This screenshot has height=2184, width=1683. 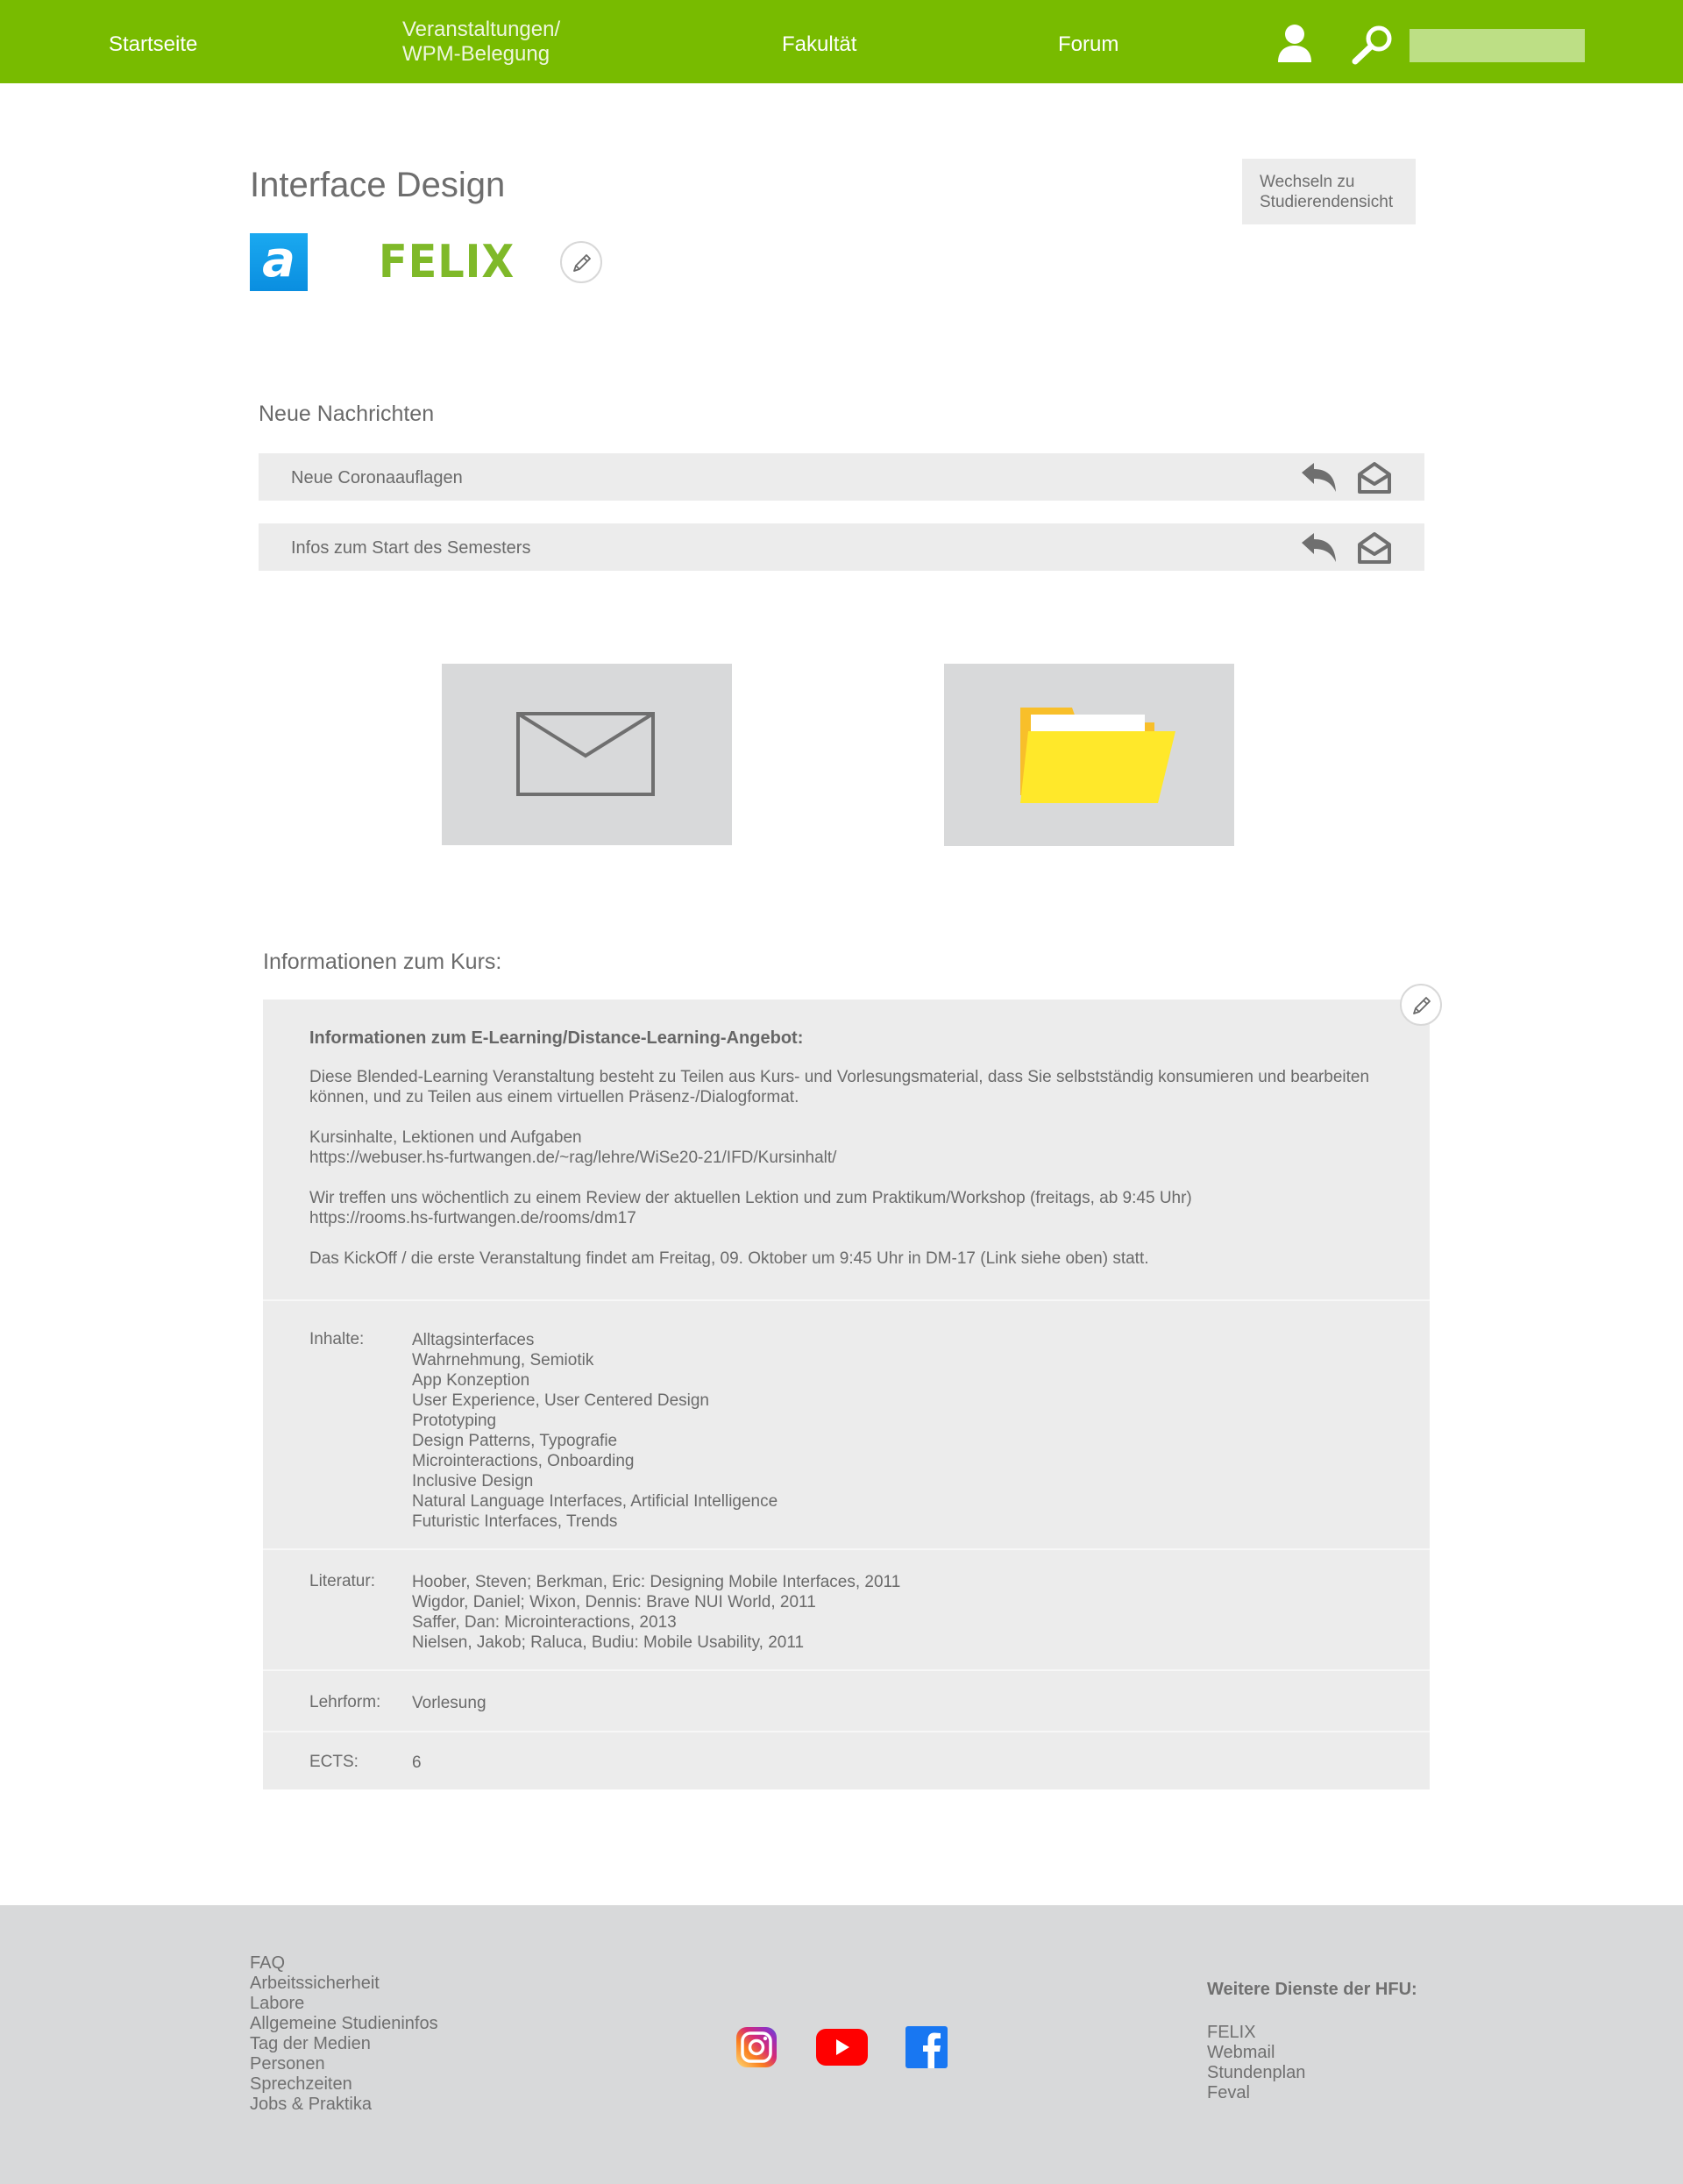 I want to click on footer-link-jobs: Jobs & Praktika, so click(x=344, y=2105).